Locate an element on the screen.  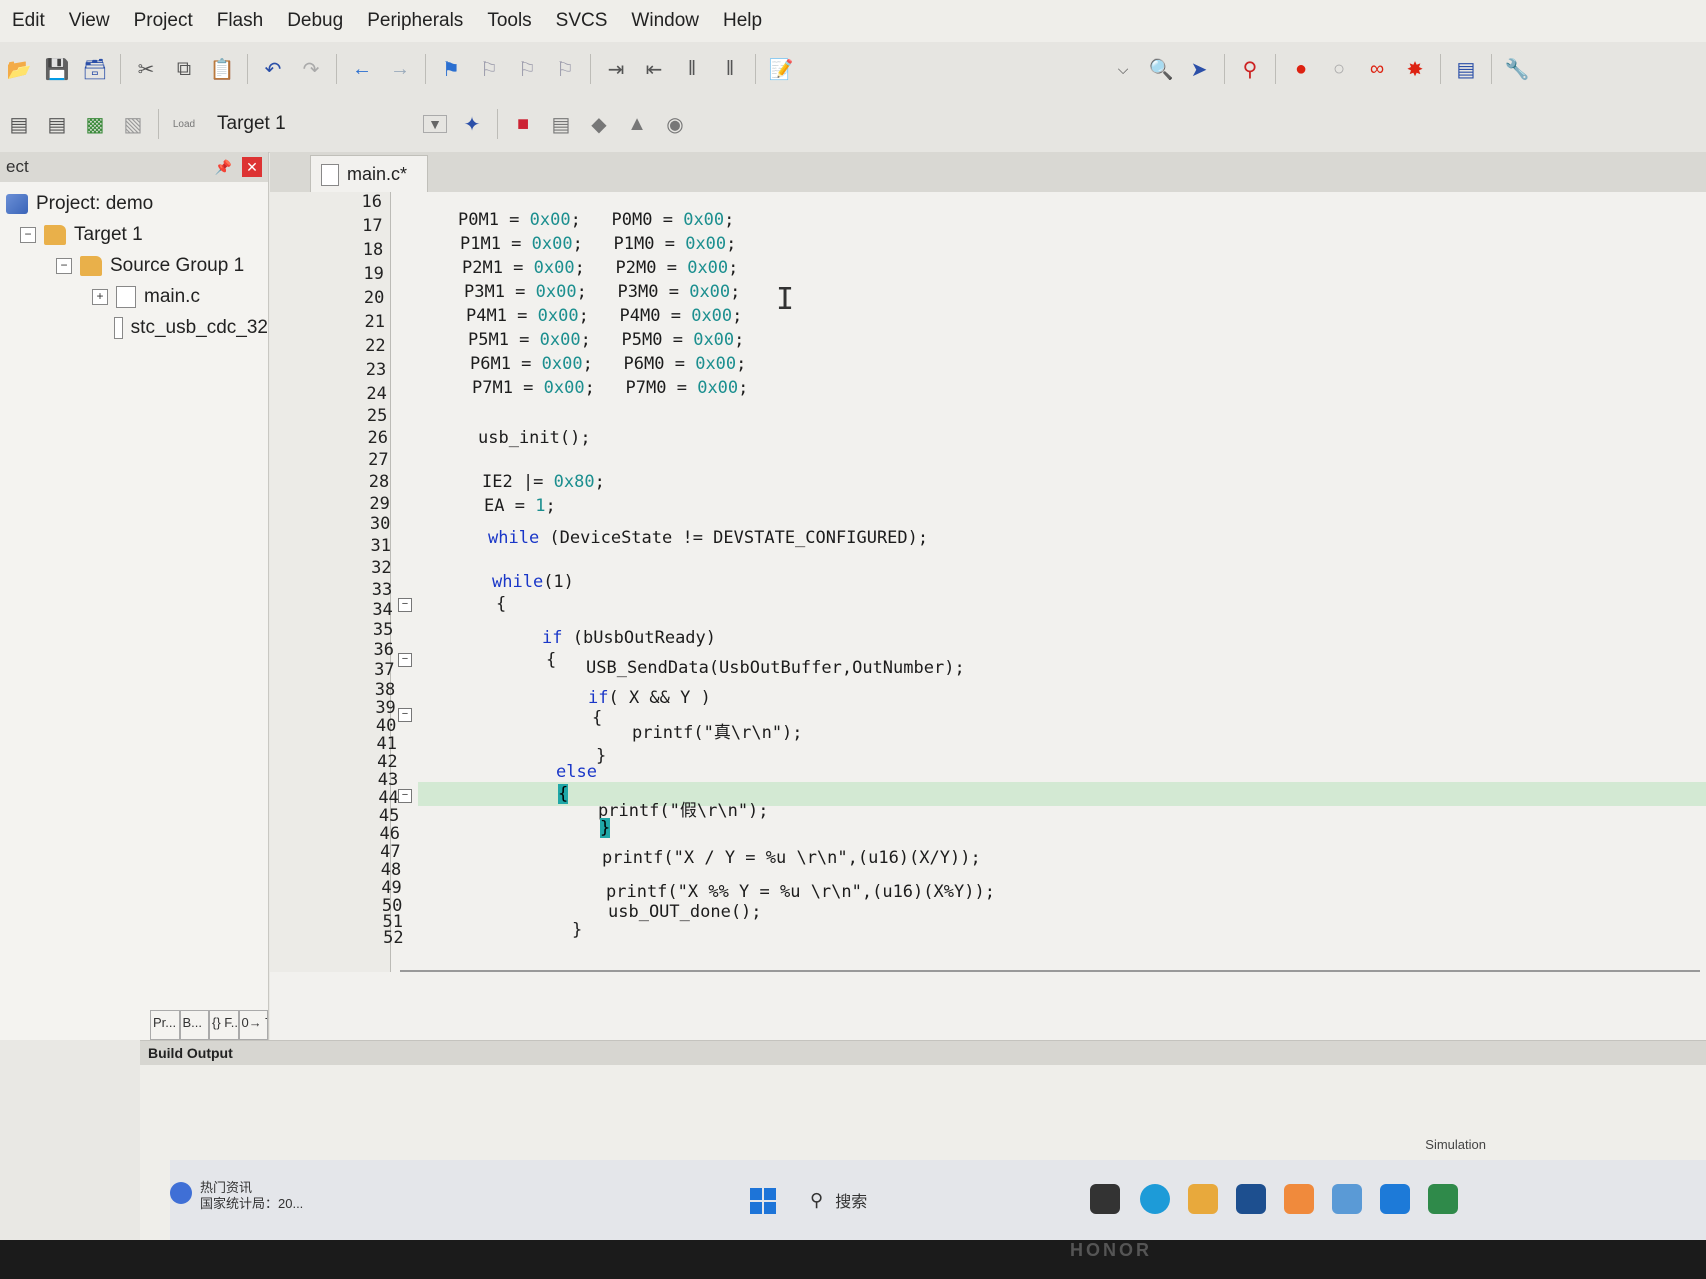
find-icon: 🔍 is located at coordinates (1161, 69).